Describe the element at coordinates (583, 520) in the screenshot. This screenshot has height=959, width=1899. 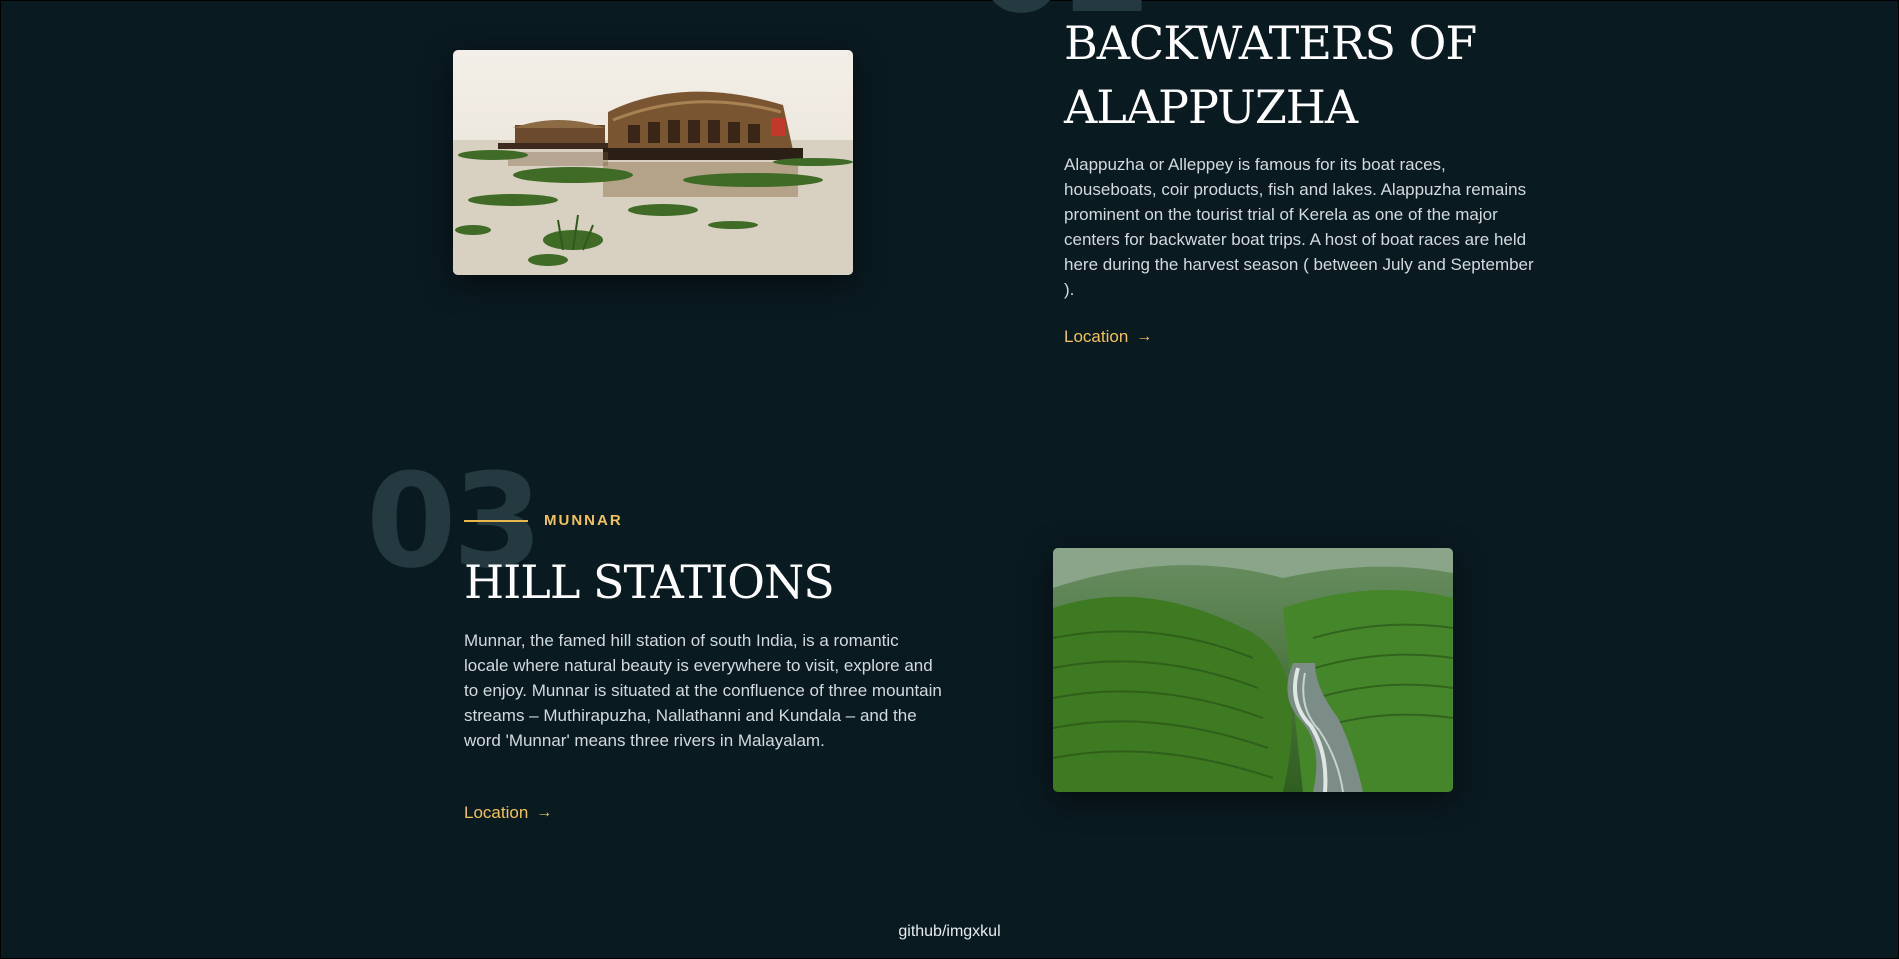
I see `eyebrow-label: MUNNAR` at that location.